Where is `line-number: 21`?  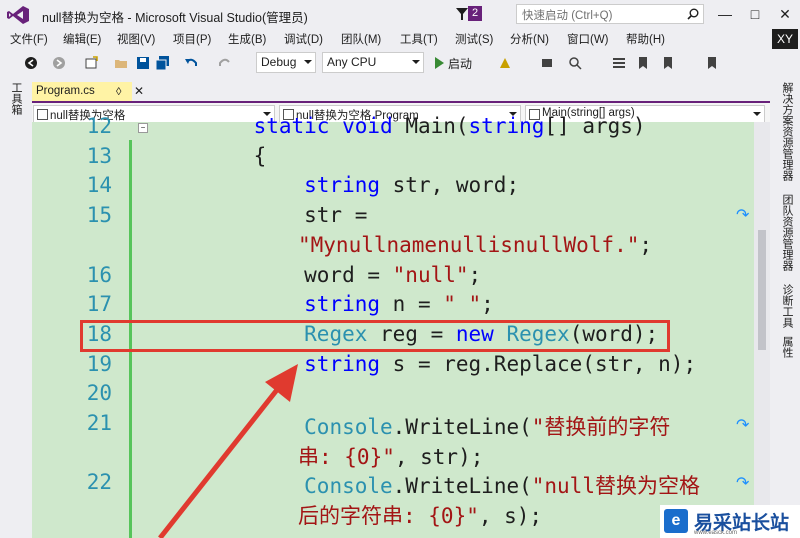 line-number: 21 is located at coordinates (99, 423).